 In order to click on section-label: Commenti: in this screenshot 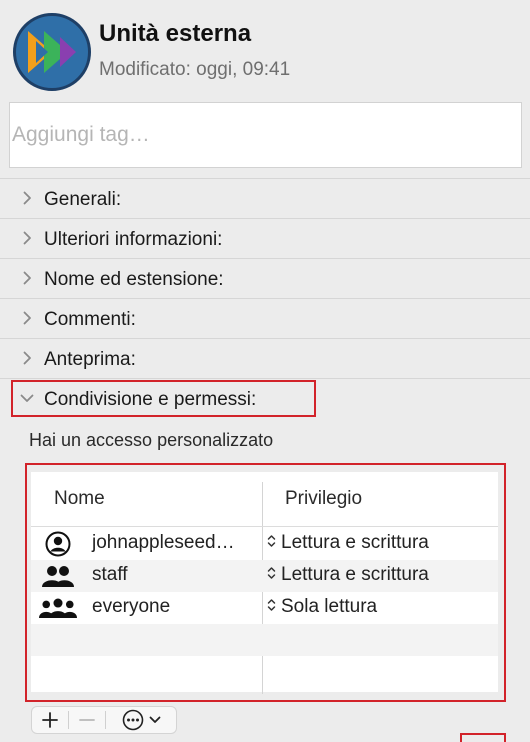, I will do `click(90, 319)`.